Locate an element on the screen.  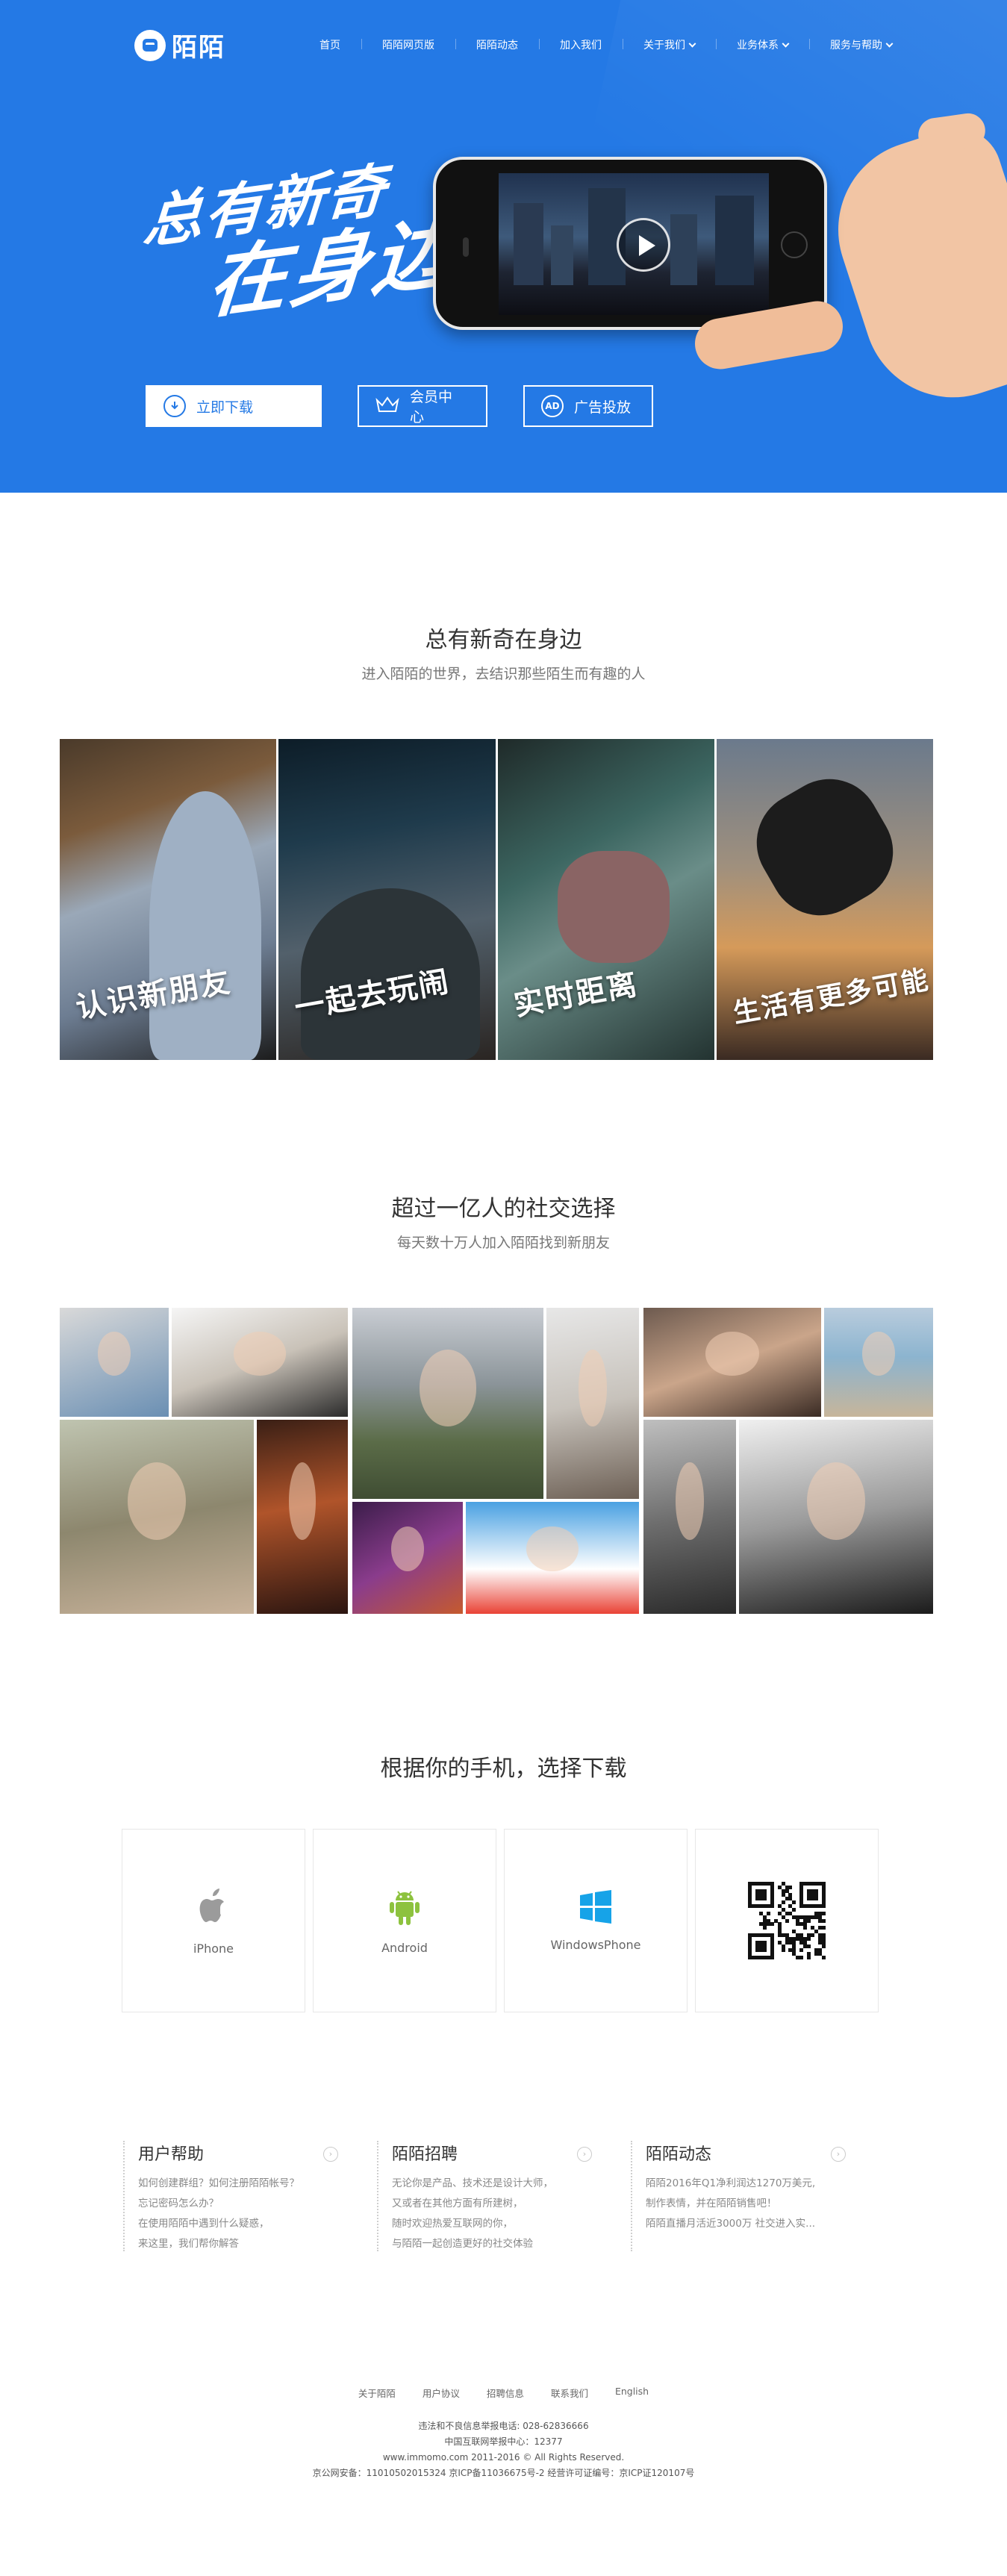
android-icon is located at coordinates (405, 1908).